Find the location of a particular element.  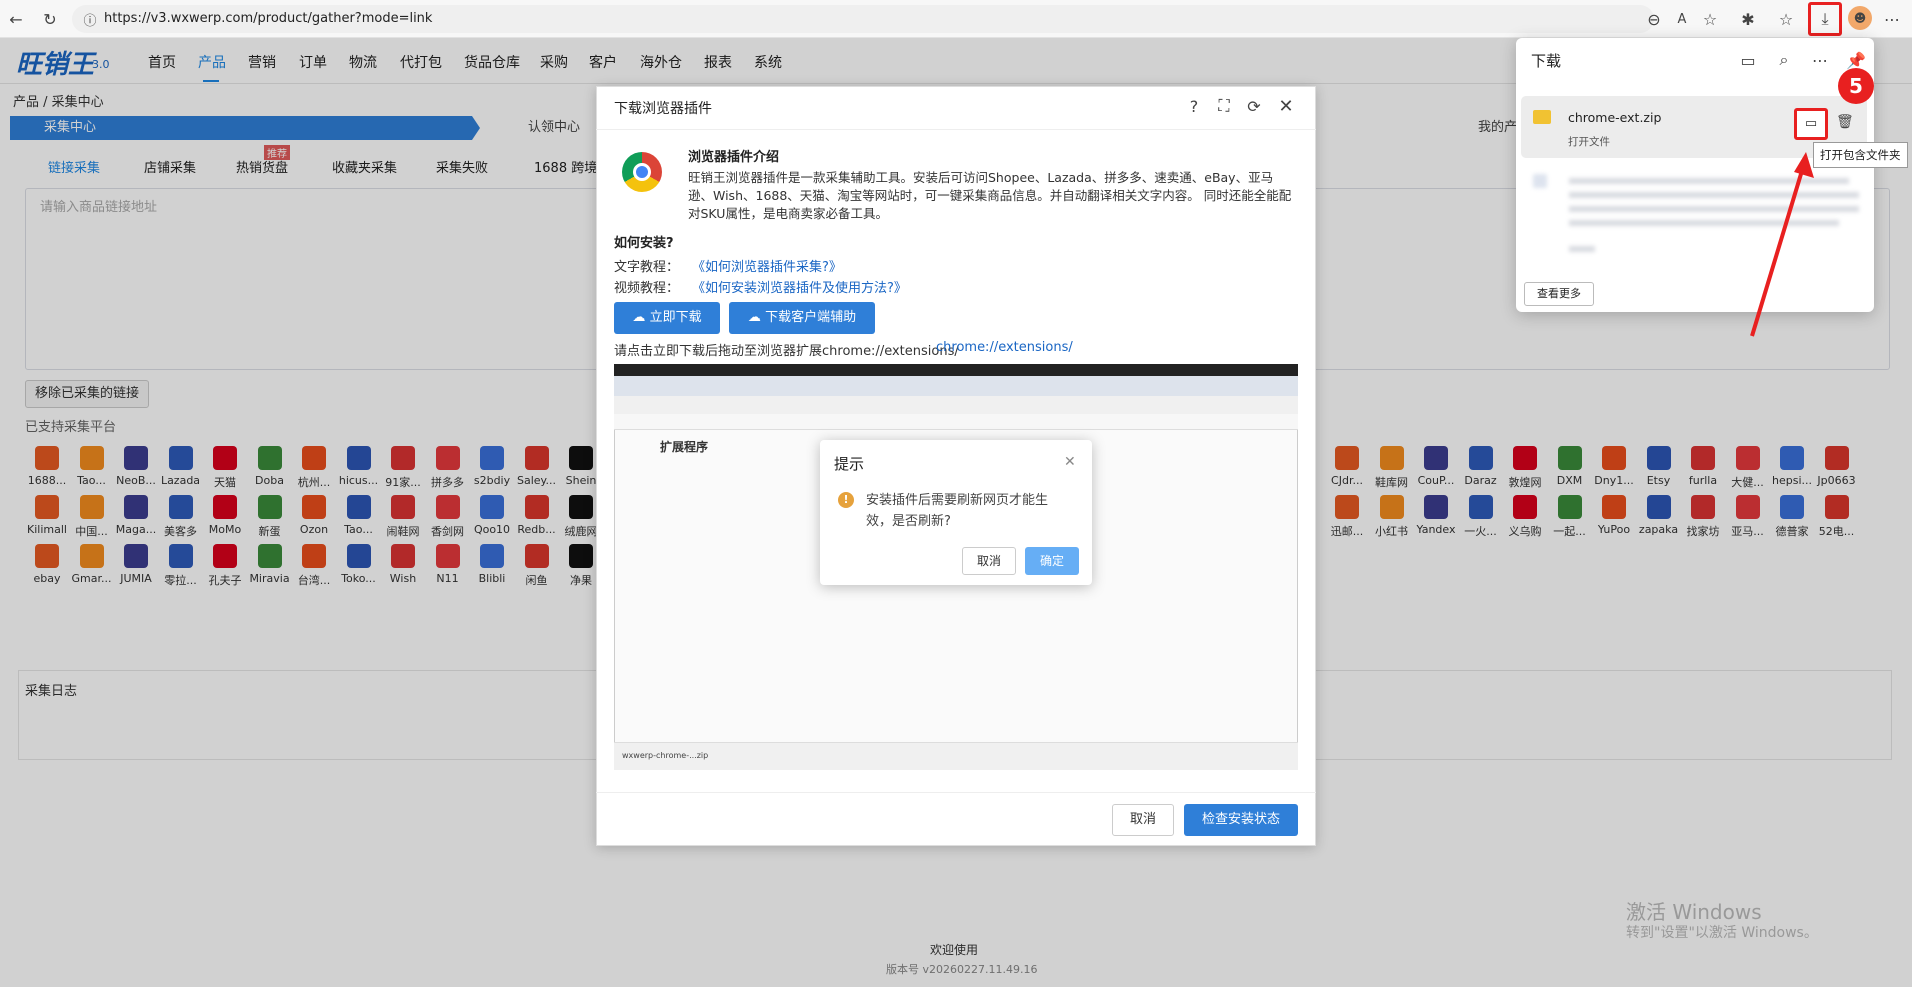

extensions-icon: ✱ is located at coordinates (1748, 19).